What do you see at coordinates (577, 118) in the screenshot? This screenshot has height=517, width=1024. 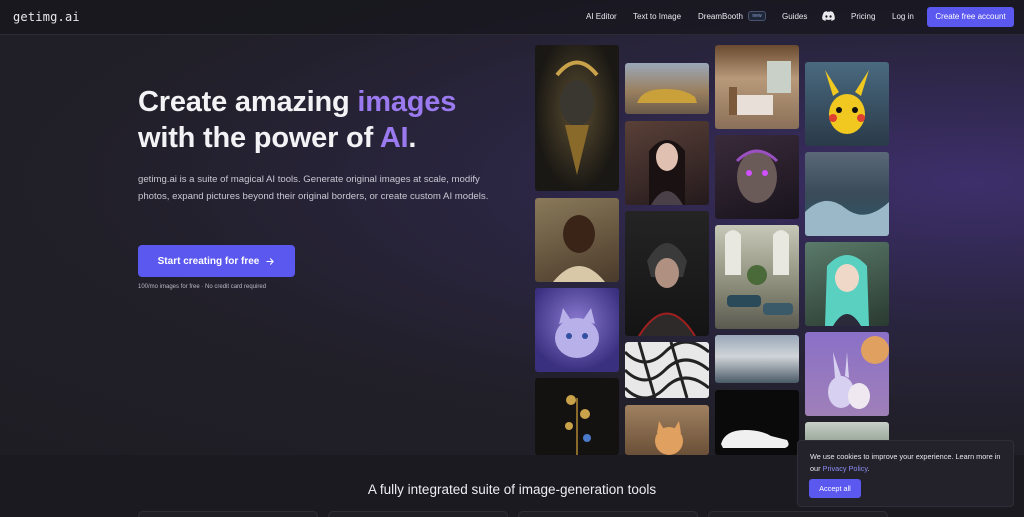 I see `gallery-tile-mask` at bounding box center [577, 118].